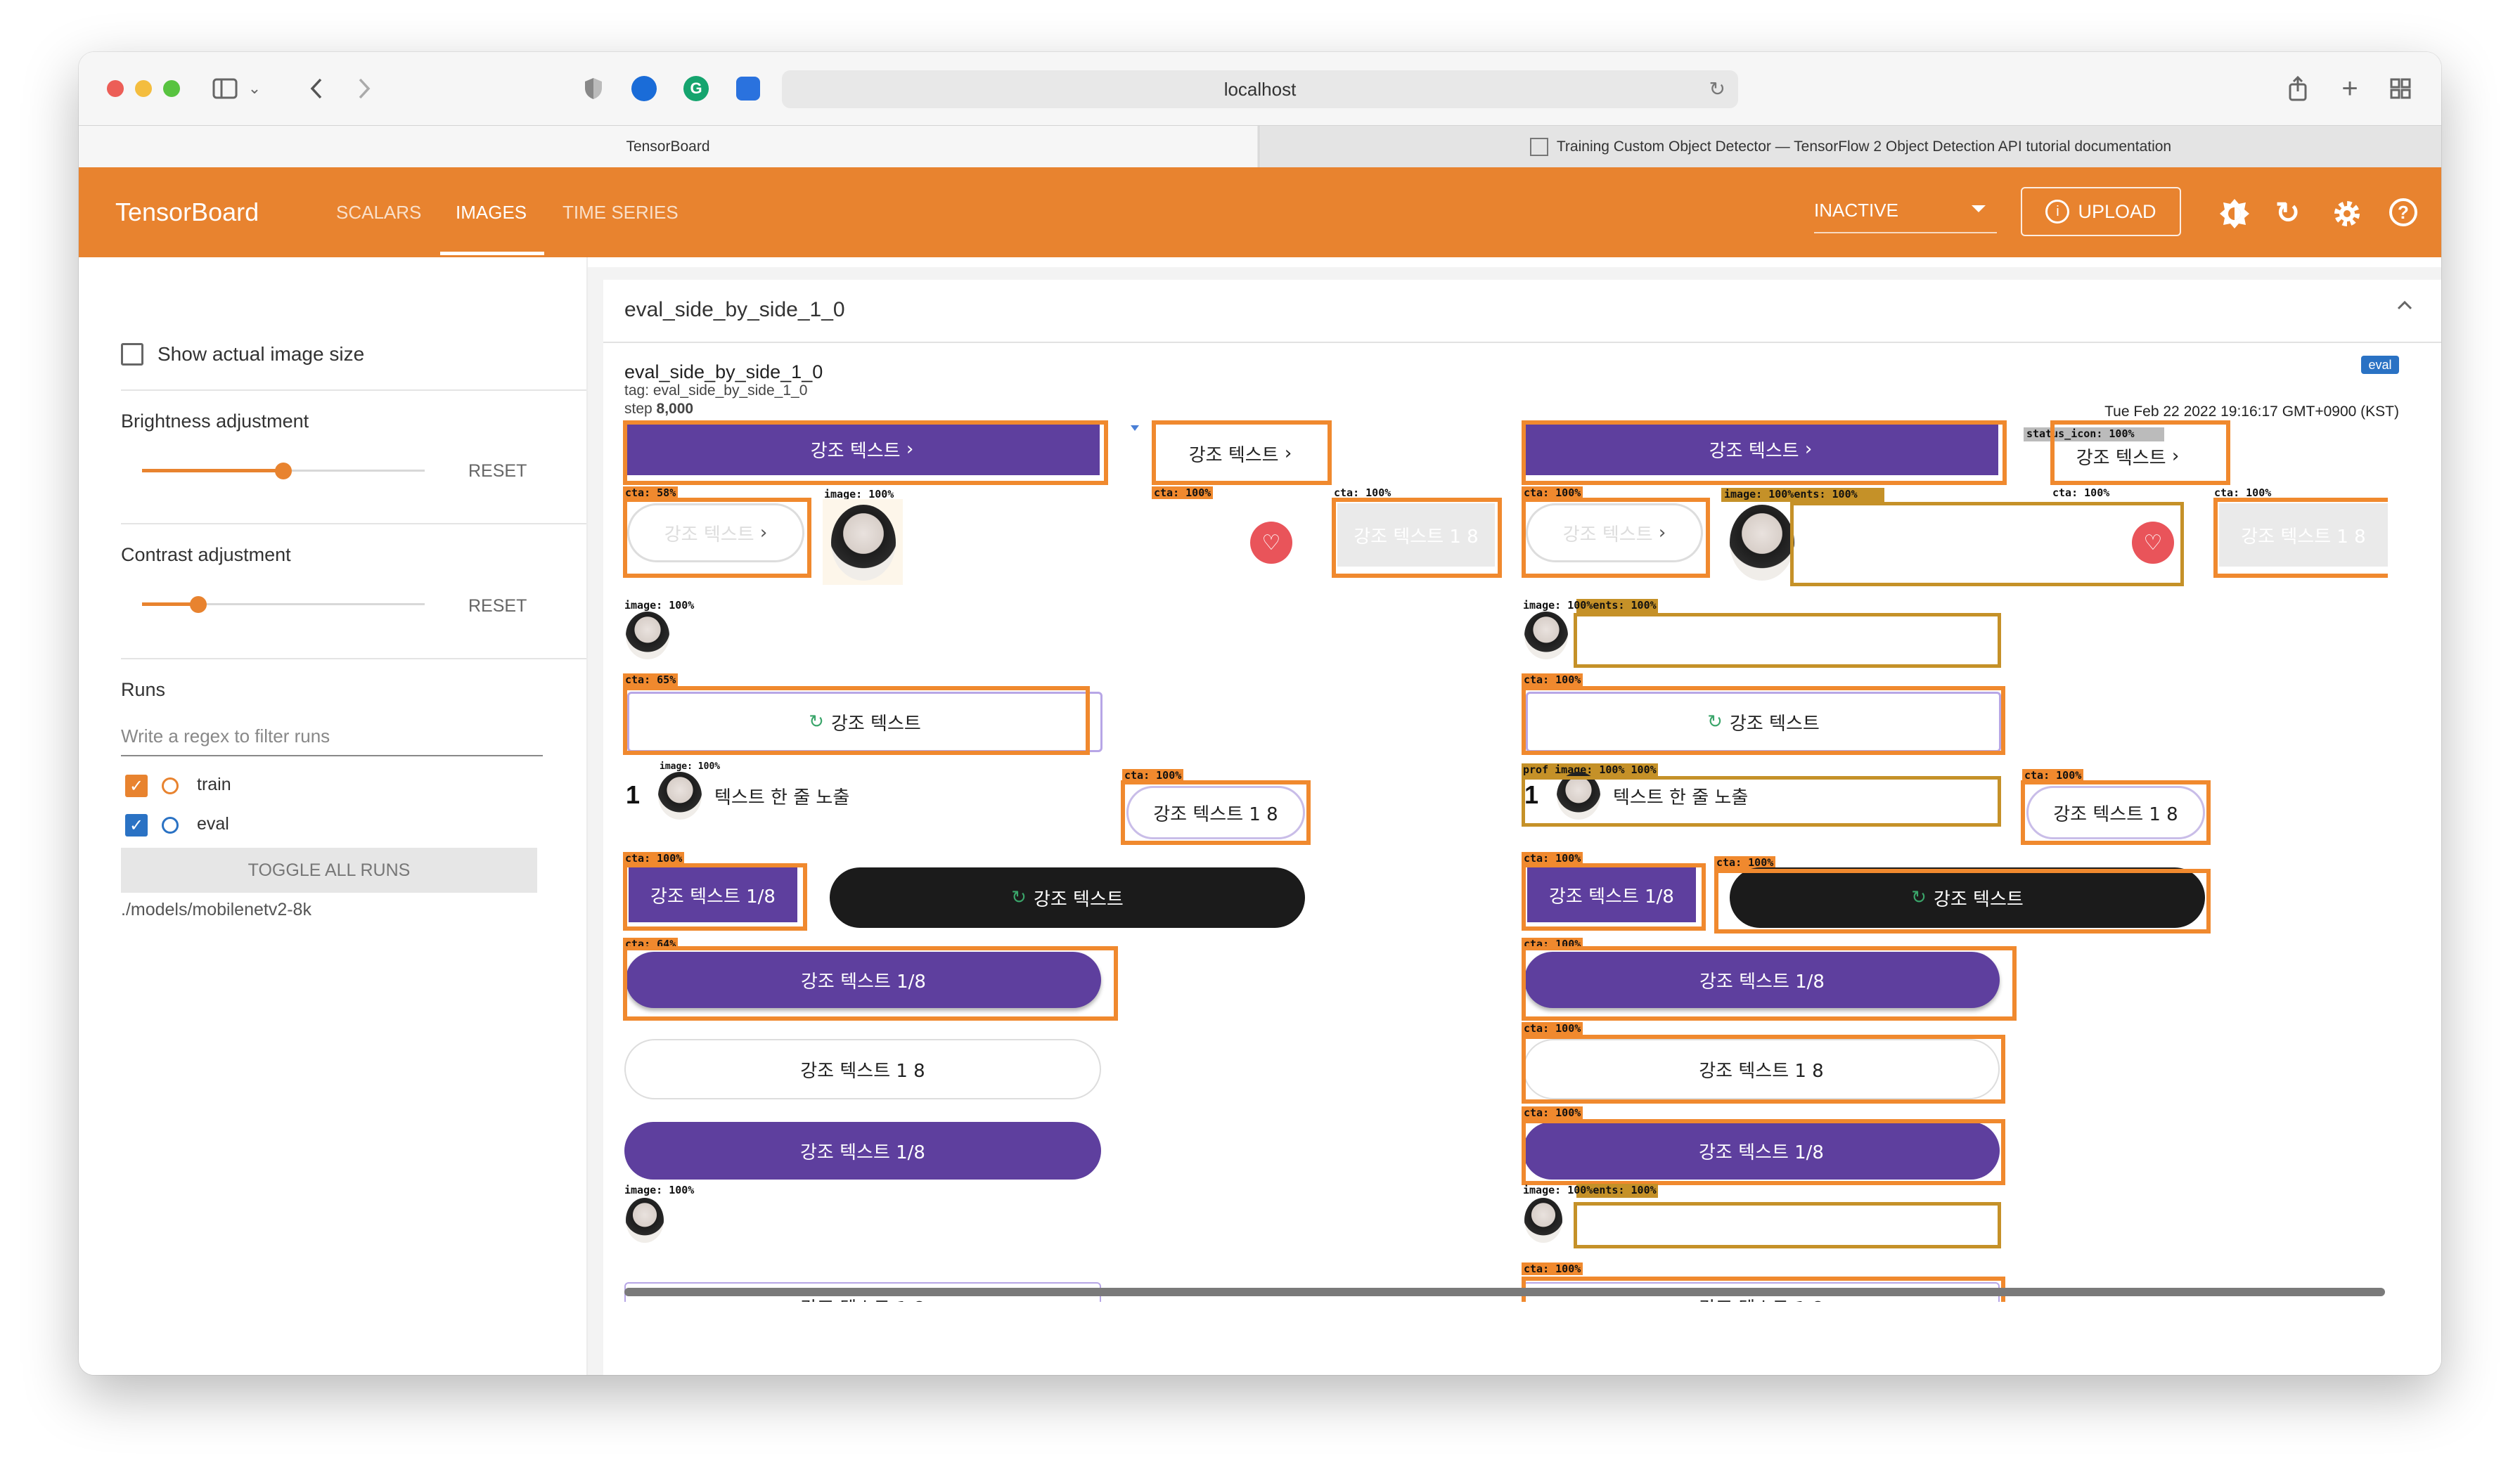  What do you see at coordinates (638, 409) in the screenshot?
I see `step-label: step` at bounding box center [638, 409].